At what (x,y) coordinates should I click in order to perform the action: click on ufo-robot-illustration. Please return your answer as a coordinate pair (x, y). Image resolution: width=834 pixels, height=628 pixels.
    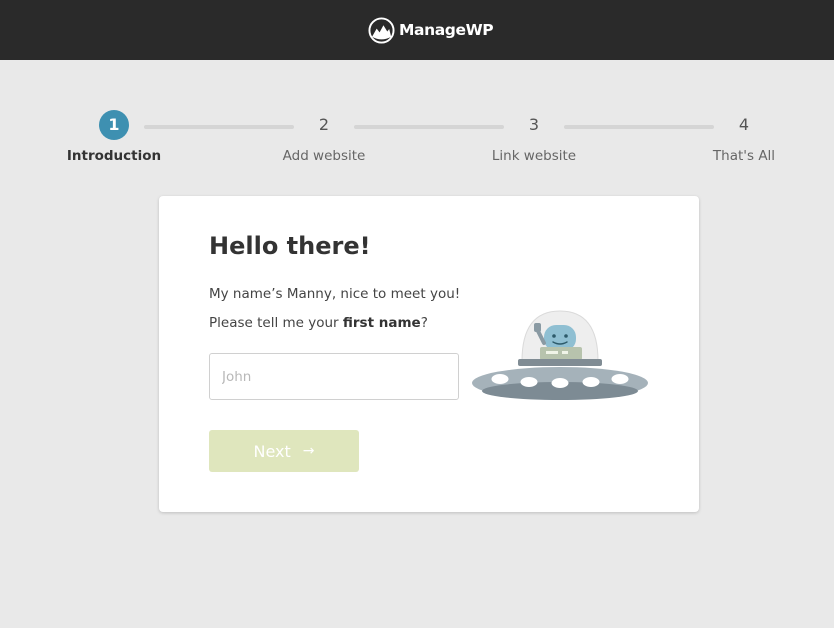
    Looking at the image, I should click on (560, 355).